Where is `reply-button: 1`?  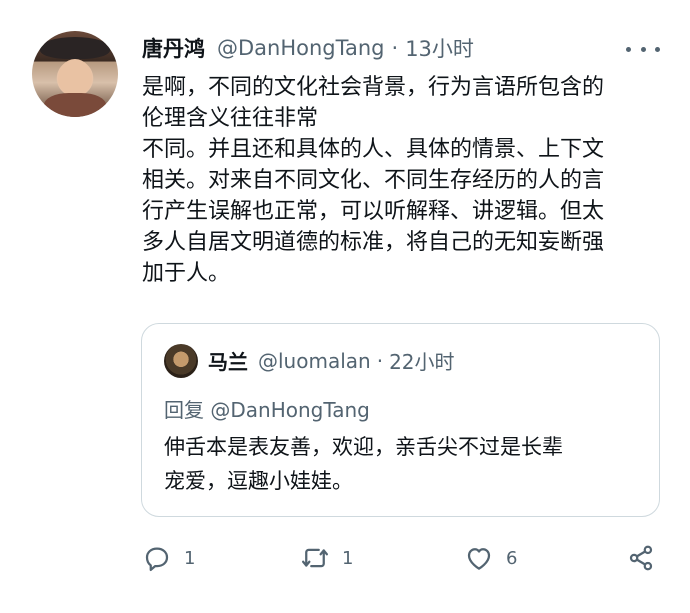 reply-button: 1 is located at coordinates (168, 558).